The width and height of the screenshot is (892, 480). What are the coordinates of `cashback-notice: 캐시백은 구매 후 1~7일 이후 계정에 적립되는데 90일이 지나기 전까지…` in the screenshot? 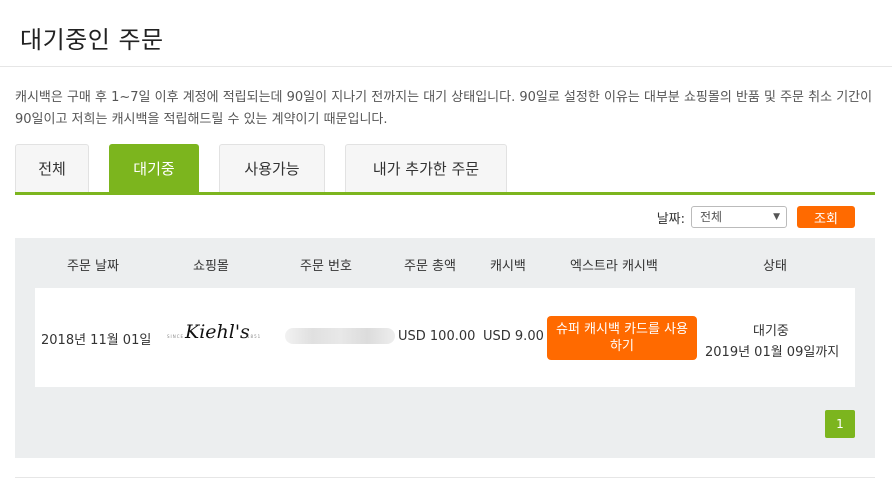 It's located at (444, 108).